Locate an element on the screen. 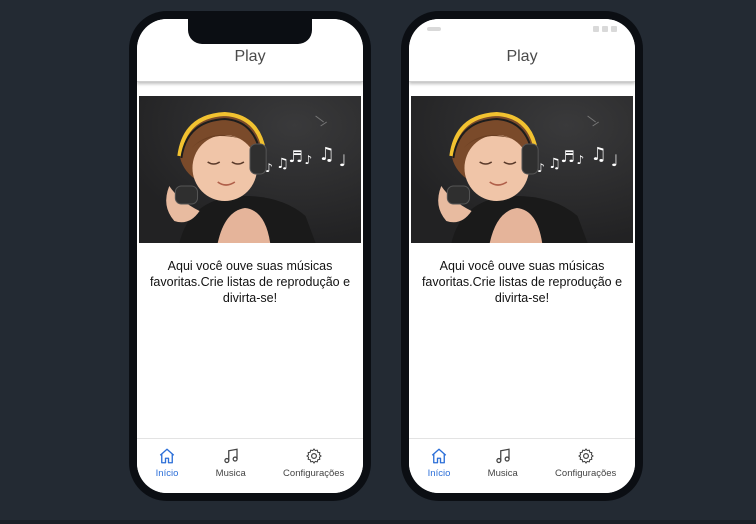 The width and height of the screenshot is (756, 524). status-bar-icons is located at coordinates (605, 29).